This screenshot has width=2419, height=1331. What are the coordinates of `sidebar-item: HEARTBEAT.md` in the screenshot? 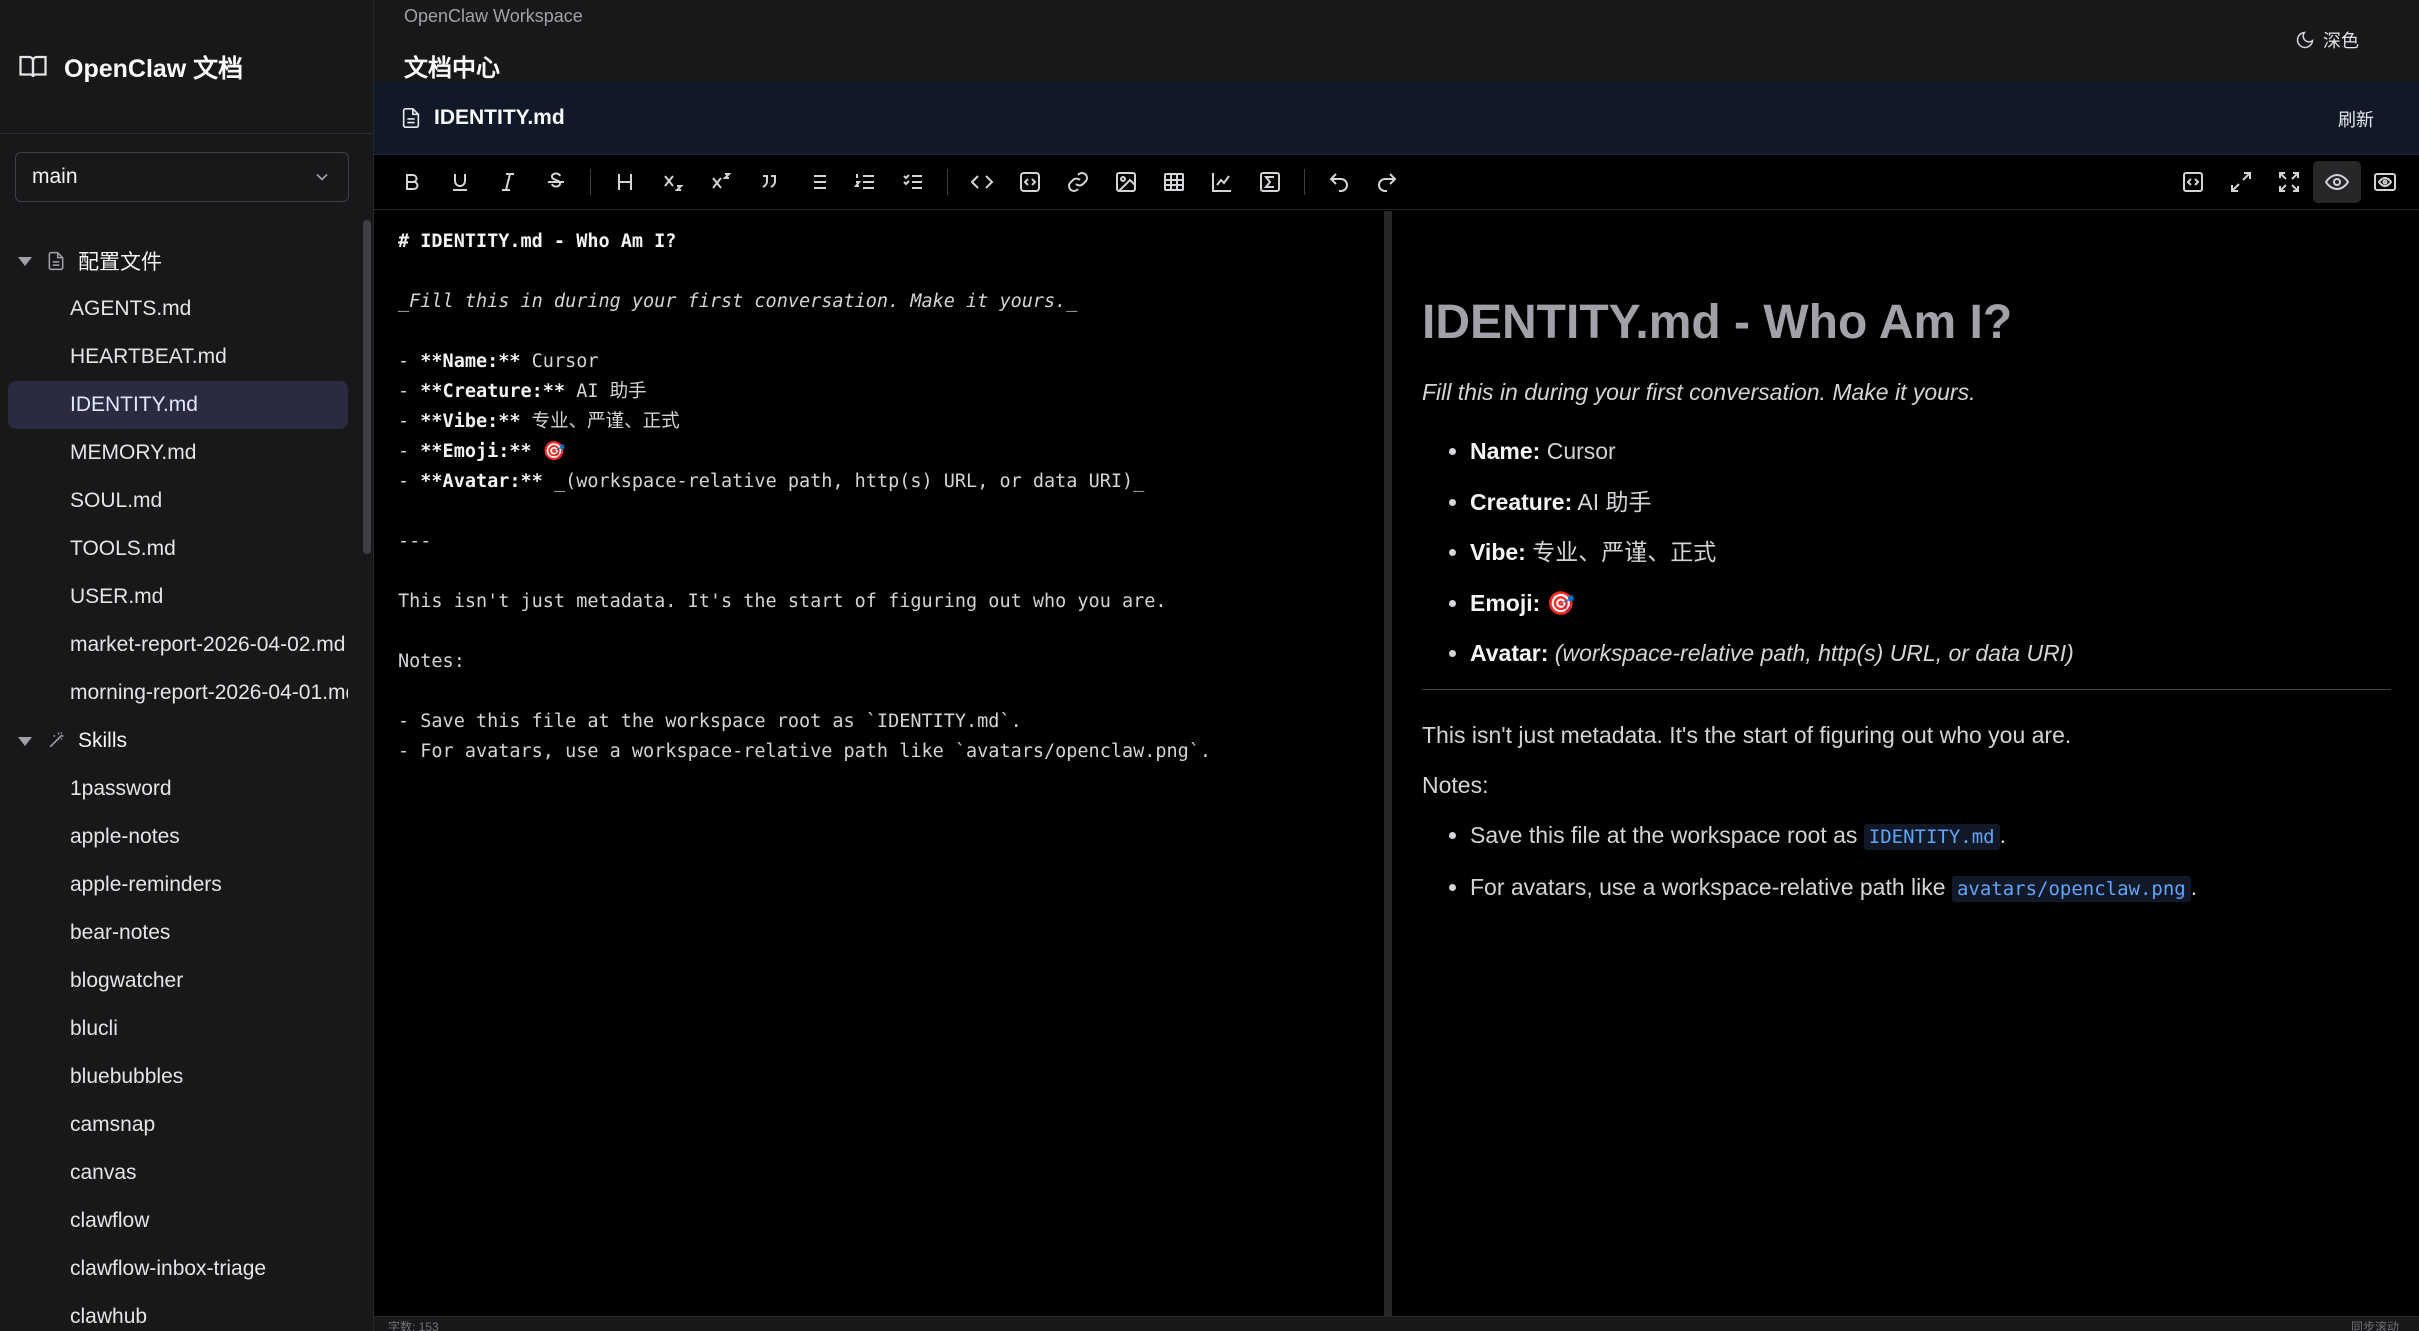 It's located at (178, 357).